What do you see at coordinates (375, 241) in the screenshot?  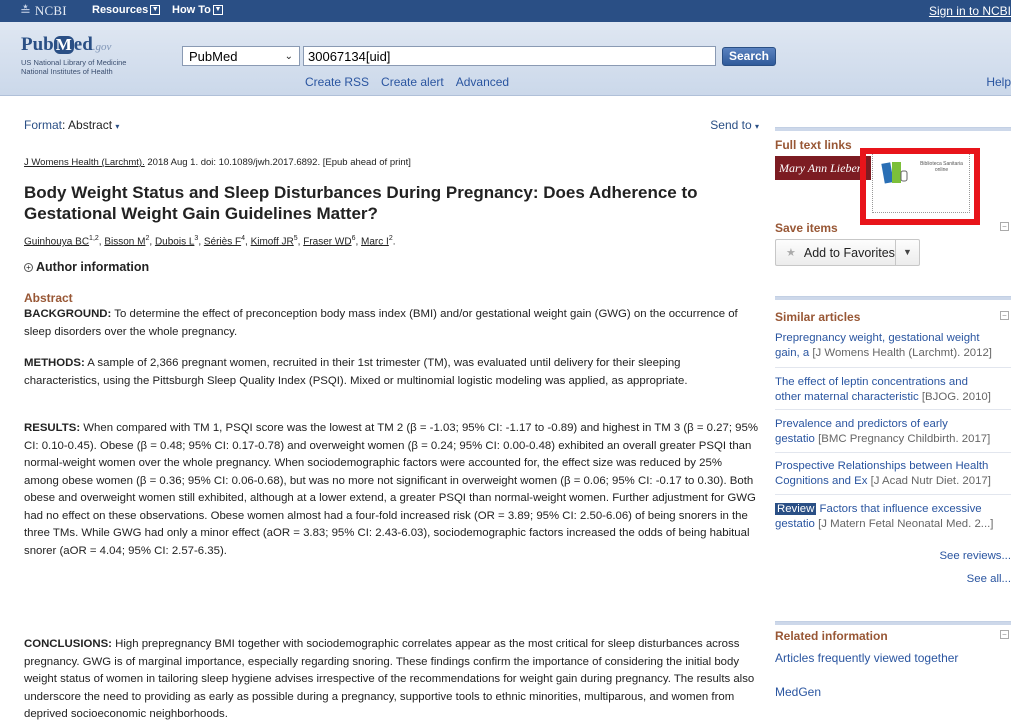 I see `author-link: Marc I` at bounding box center [375, 241].